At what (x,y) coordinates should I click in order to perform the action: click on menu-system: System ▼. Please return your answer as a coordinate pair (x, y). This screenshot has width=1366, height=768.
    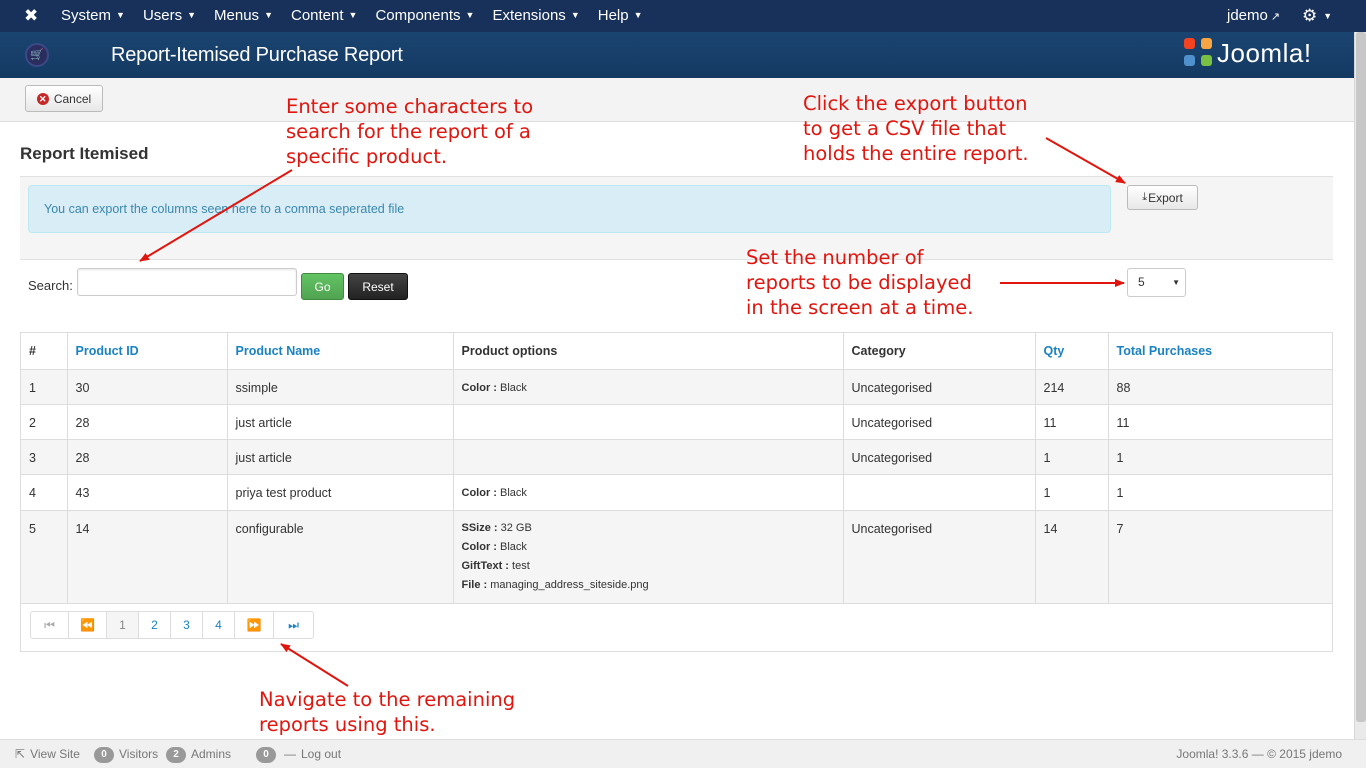
    Looking at the image, I should click on (93, 16).